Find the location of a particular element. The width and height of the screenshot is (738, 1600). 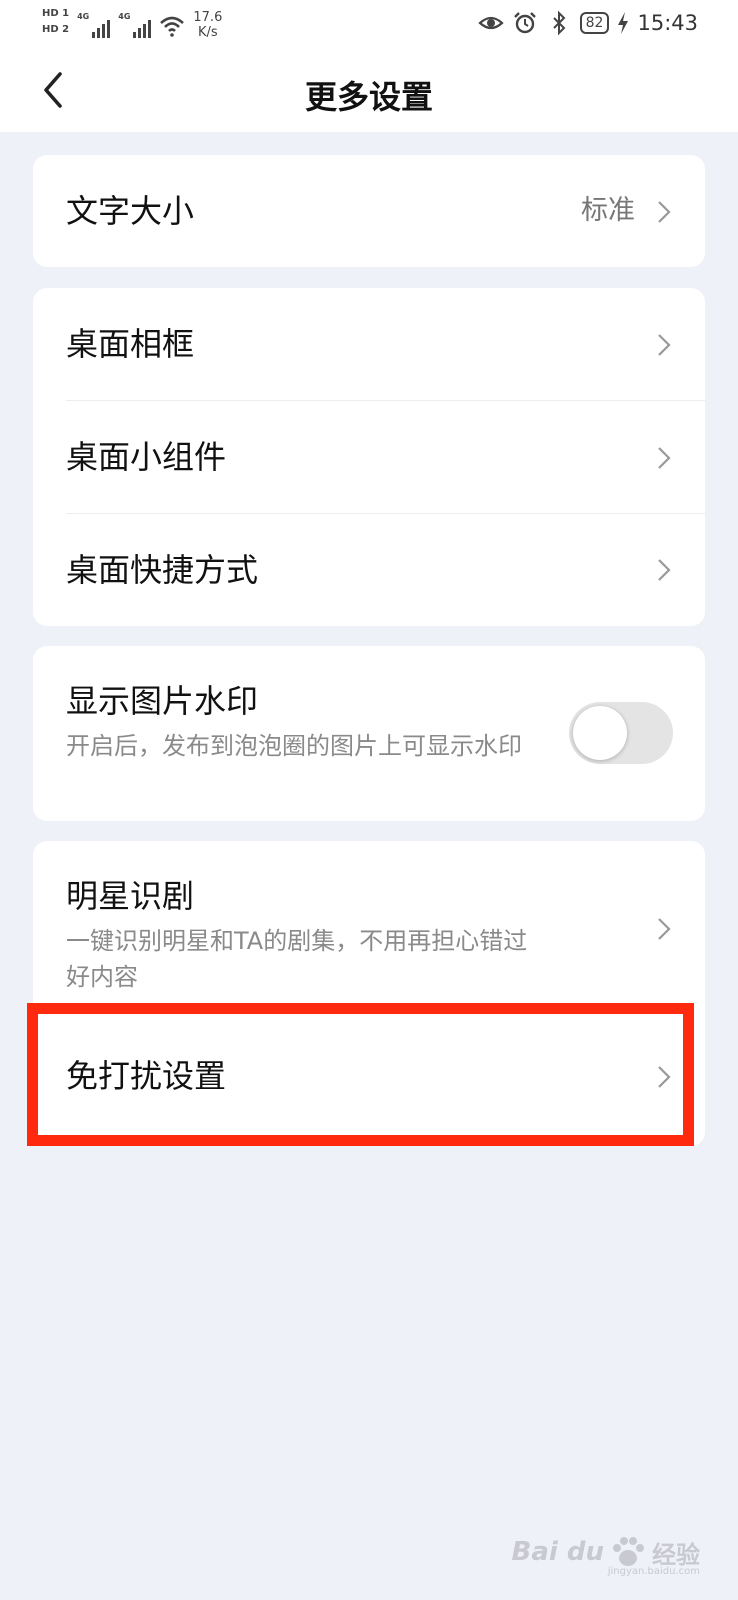

signal-1-tag: 4G is located at coordinates (83, 16).